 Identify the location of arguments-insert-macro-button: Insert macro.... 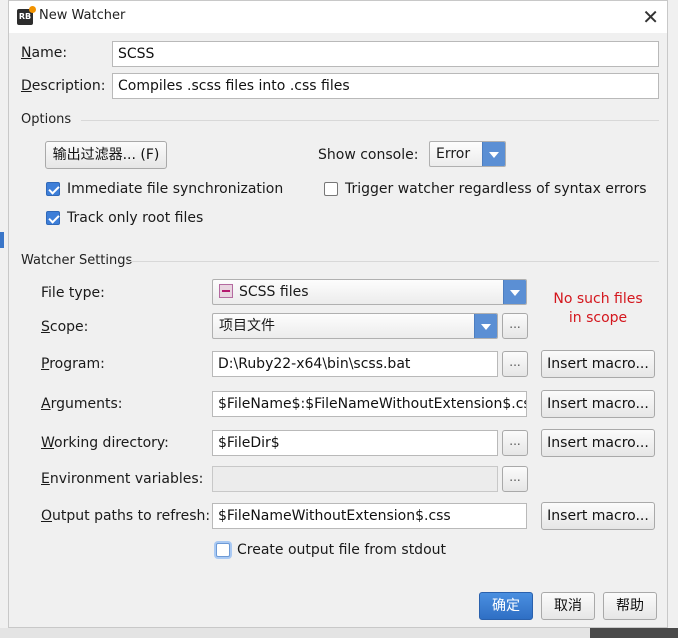
(598, 404).